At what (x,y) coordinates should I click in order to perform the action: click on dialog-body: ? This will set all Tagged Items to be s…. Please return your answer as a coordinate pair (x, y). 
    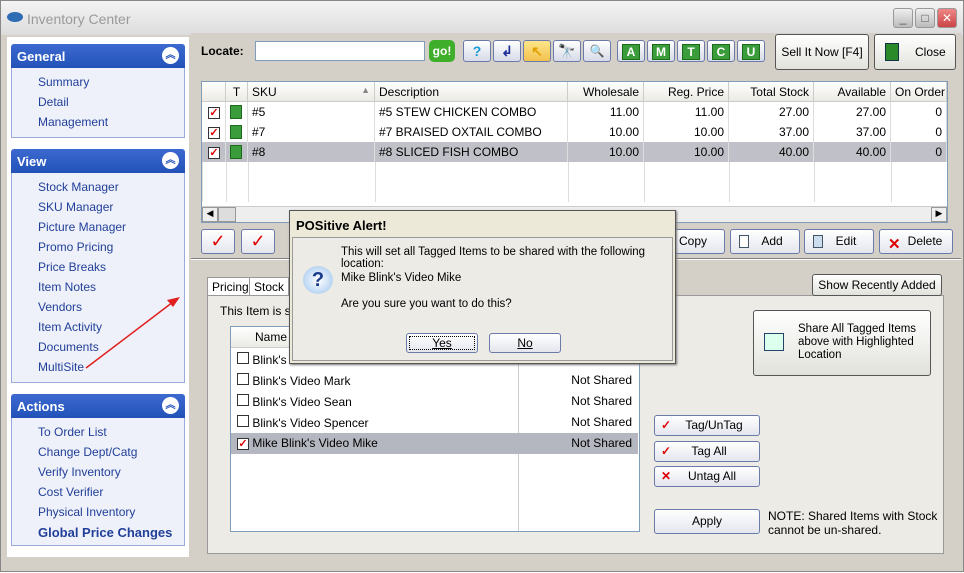
    Looking at the image, I should click on (482, 299).